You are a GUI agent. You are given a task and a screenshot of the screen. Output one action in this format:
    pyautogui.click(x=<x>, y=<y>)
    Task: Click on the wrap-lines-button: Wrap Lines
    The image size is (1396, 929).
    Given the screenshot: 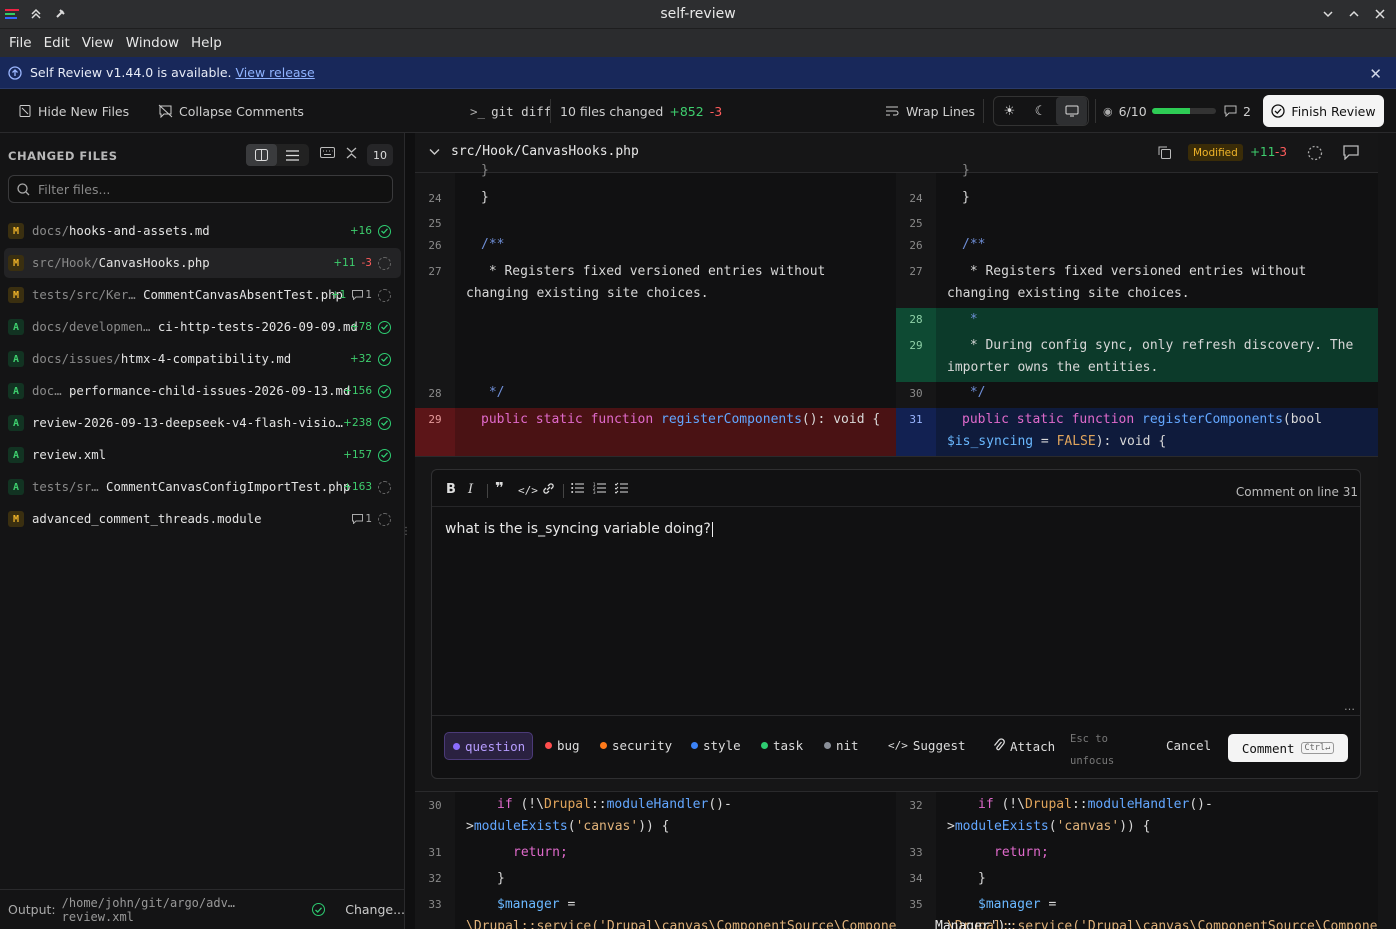 What is the action you would take?
    pyautogui.click(x=930, y=111)
    